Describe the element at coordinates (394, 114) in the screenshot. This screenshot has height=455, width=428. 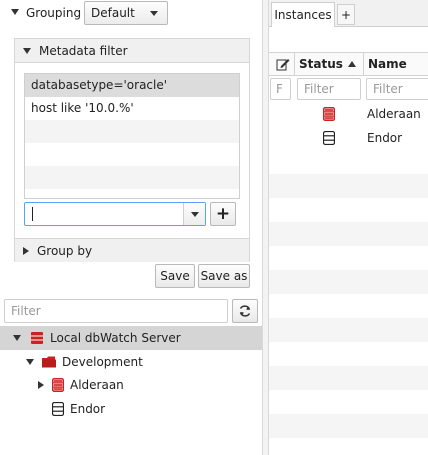
I see `instance-name: Alderaan` at that location.